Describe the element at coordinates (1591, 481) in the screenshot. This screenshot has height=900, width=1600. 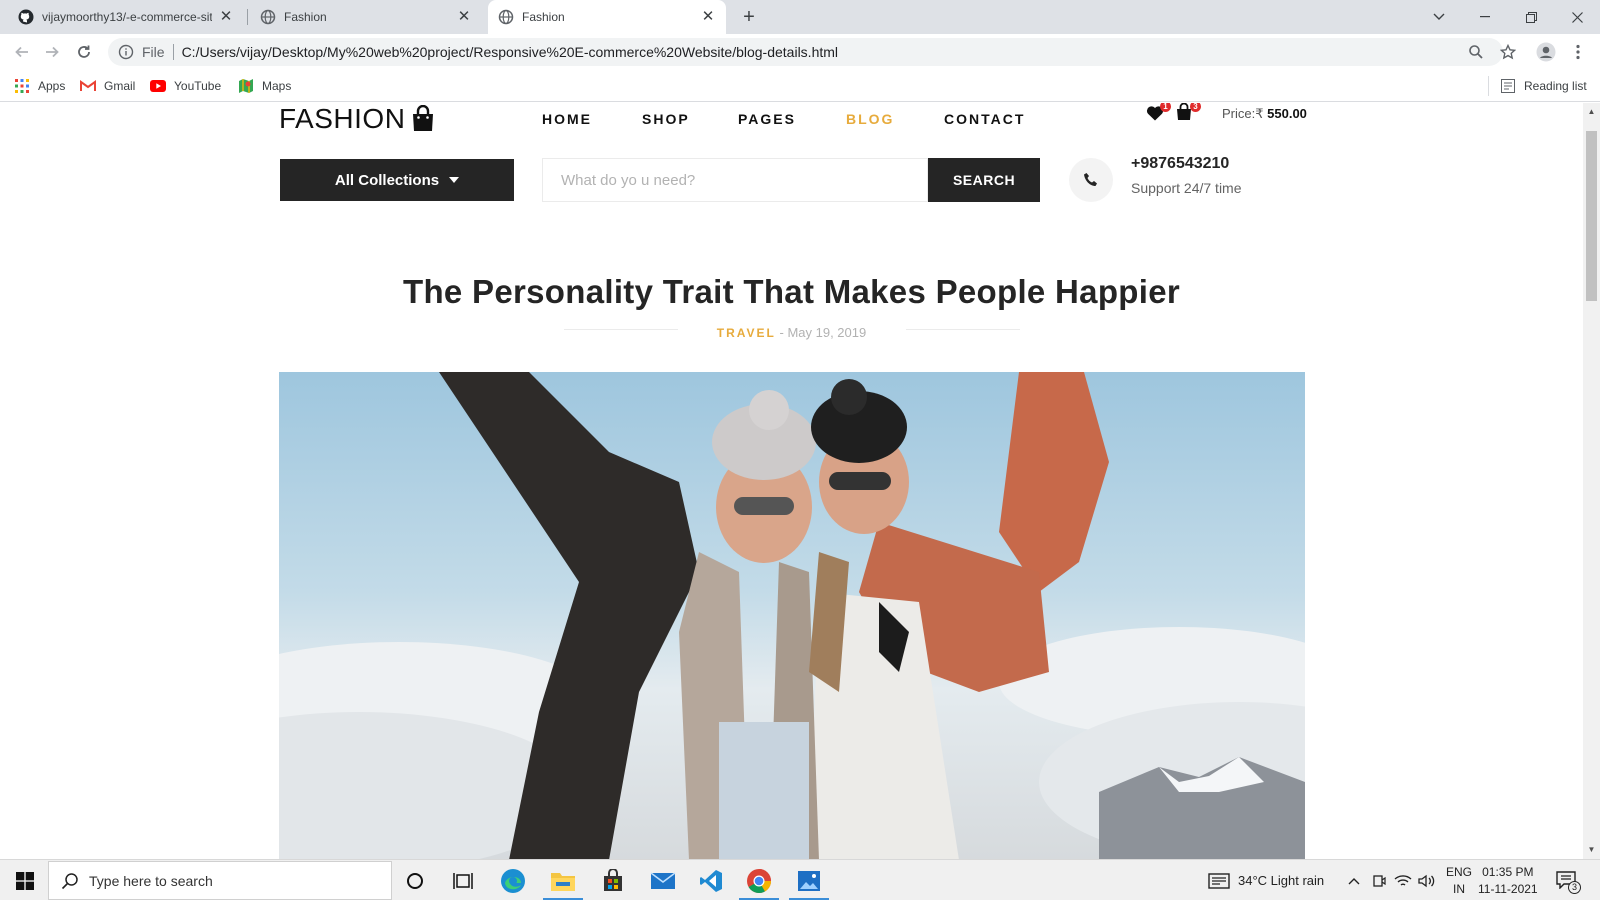
I see `page-scrollbar: ▲ ▼` at that location.